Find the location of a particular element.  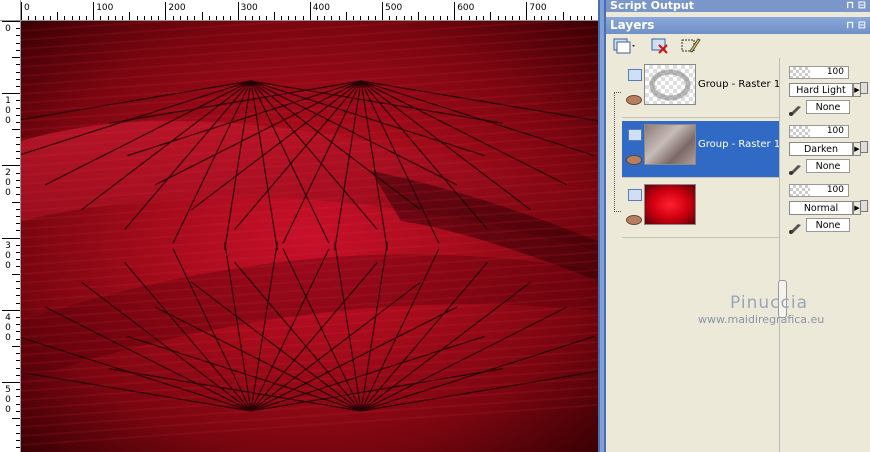

edit-selection-icon is located at coordinates (691, 45).